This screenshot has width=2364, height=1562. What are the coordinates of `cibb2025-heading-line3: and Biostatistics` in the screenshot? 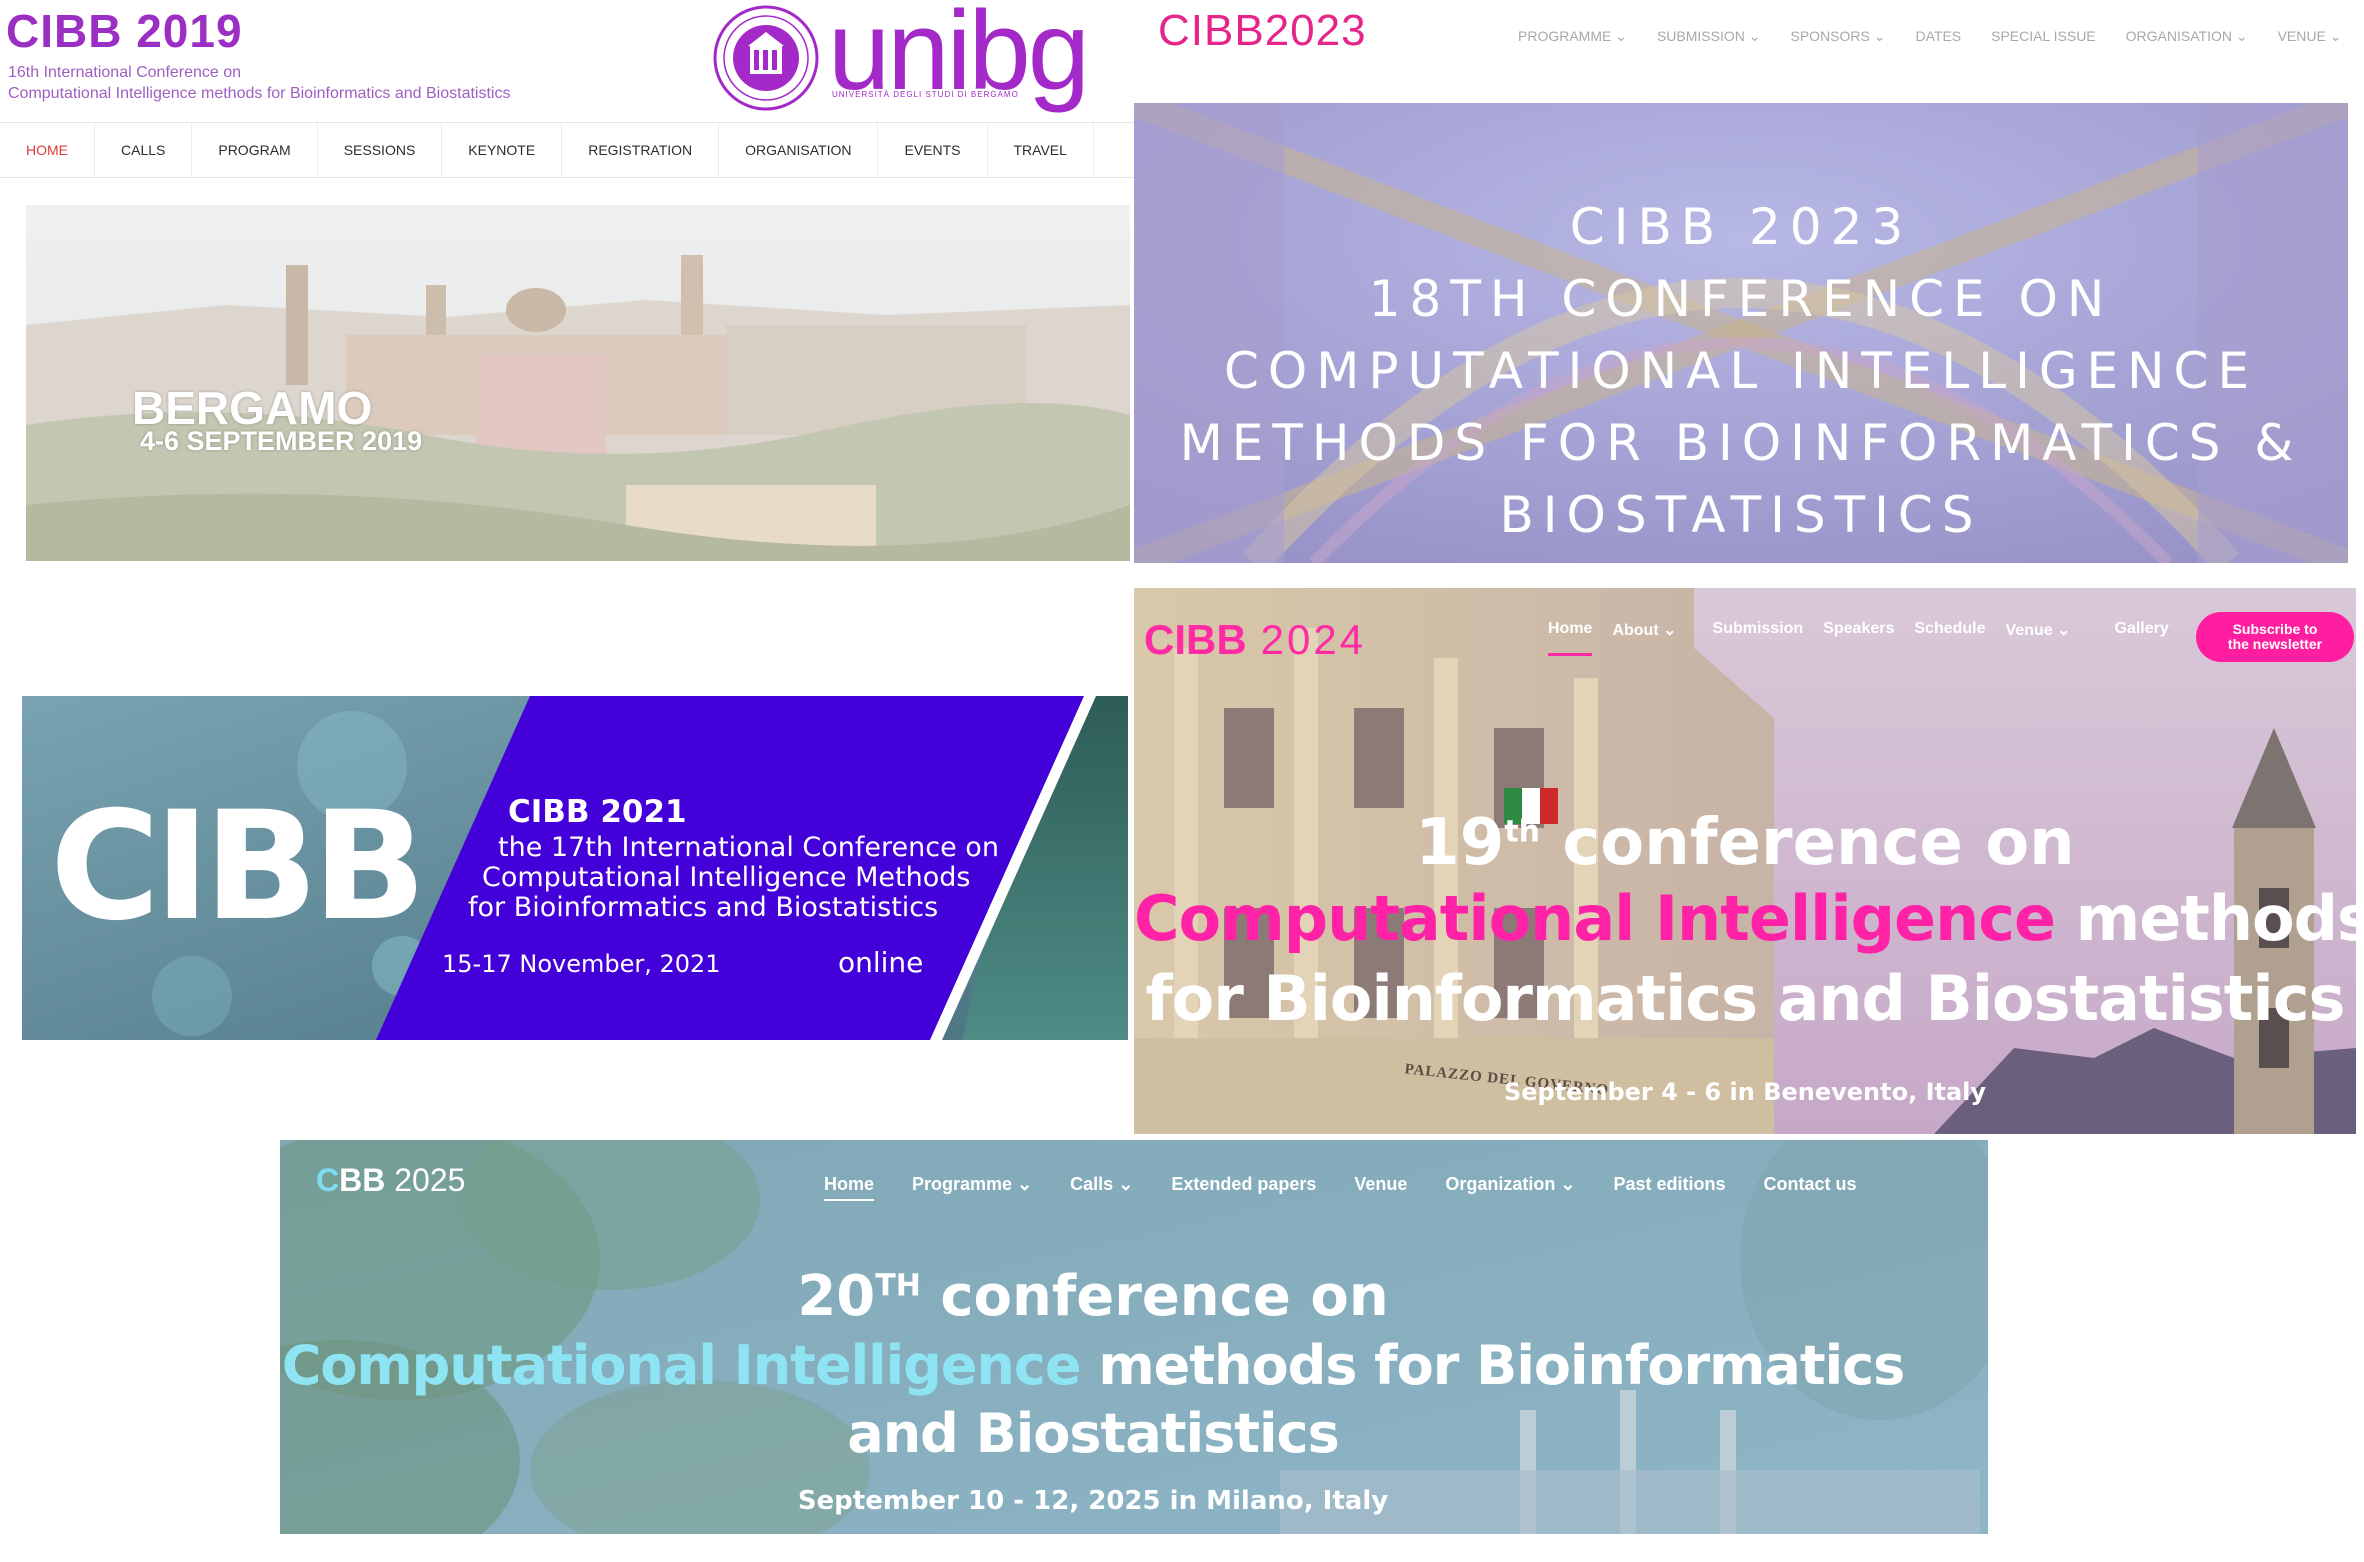 It's located at (1093, 1433).